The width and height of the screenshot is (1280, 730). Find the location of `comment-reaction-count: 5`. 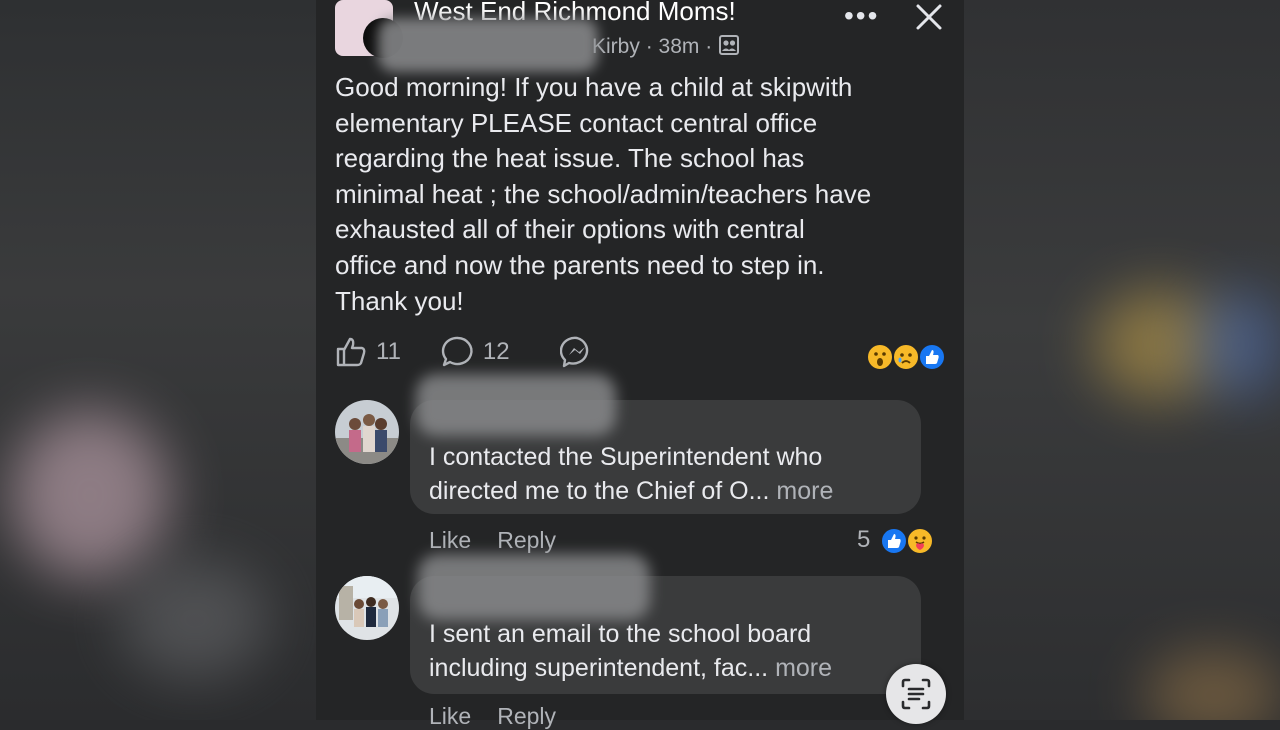

comment-reaction-count: 5 is located at coordinates (863, 540).